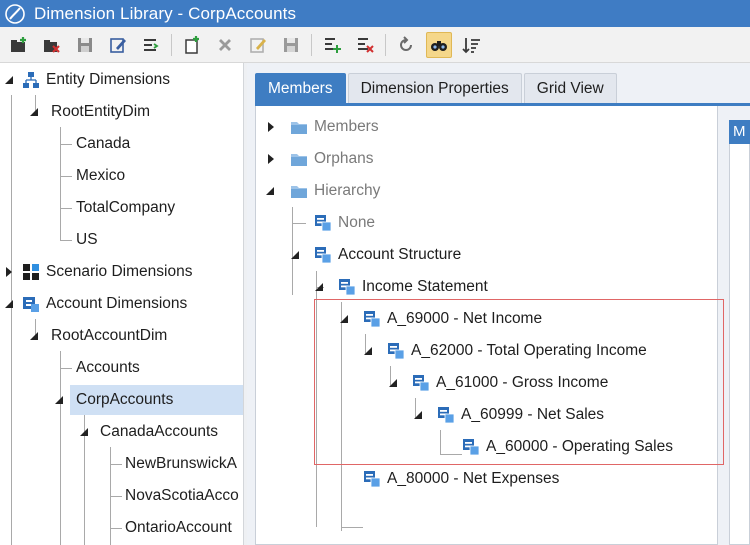  Describe the element at coordinates (357, 222) in the screenshot. I see `tree-node-label: None` at that location.